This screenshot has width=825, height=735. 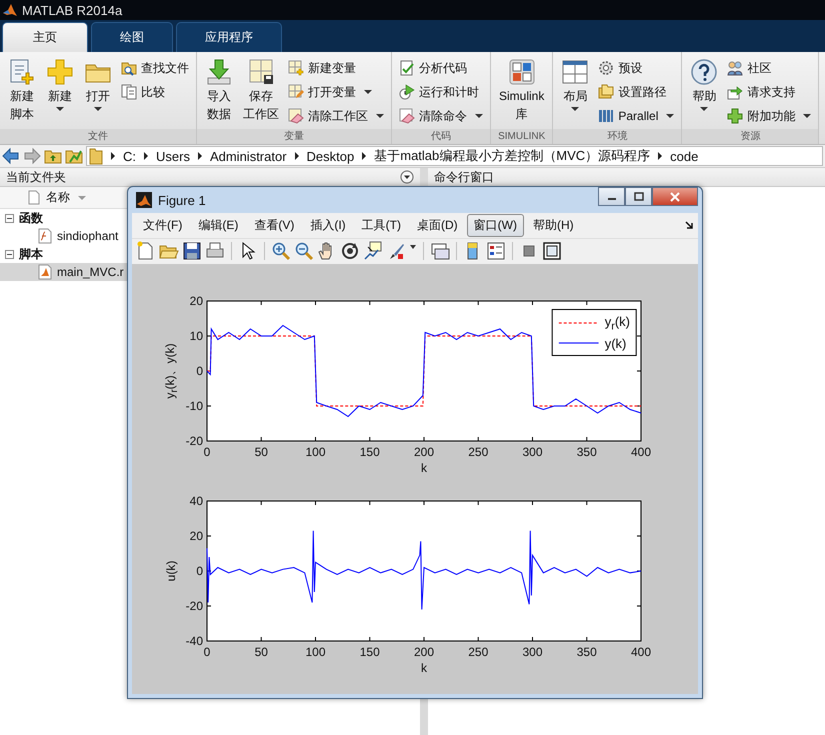 What do you see at coordinates (336, 116) in the screenshot?
I see `toolstrip-button: 清除工作区` at bounding box center [336, 116].